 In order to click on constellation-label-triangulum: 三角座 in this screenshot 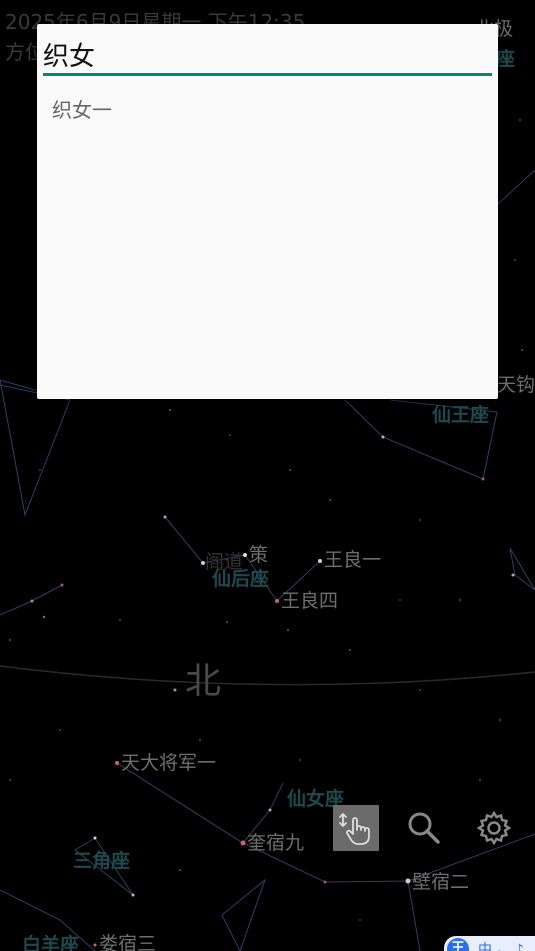, I will do `click(101, 861)`.